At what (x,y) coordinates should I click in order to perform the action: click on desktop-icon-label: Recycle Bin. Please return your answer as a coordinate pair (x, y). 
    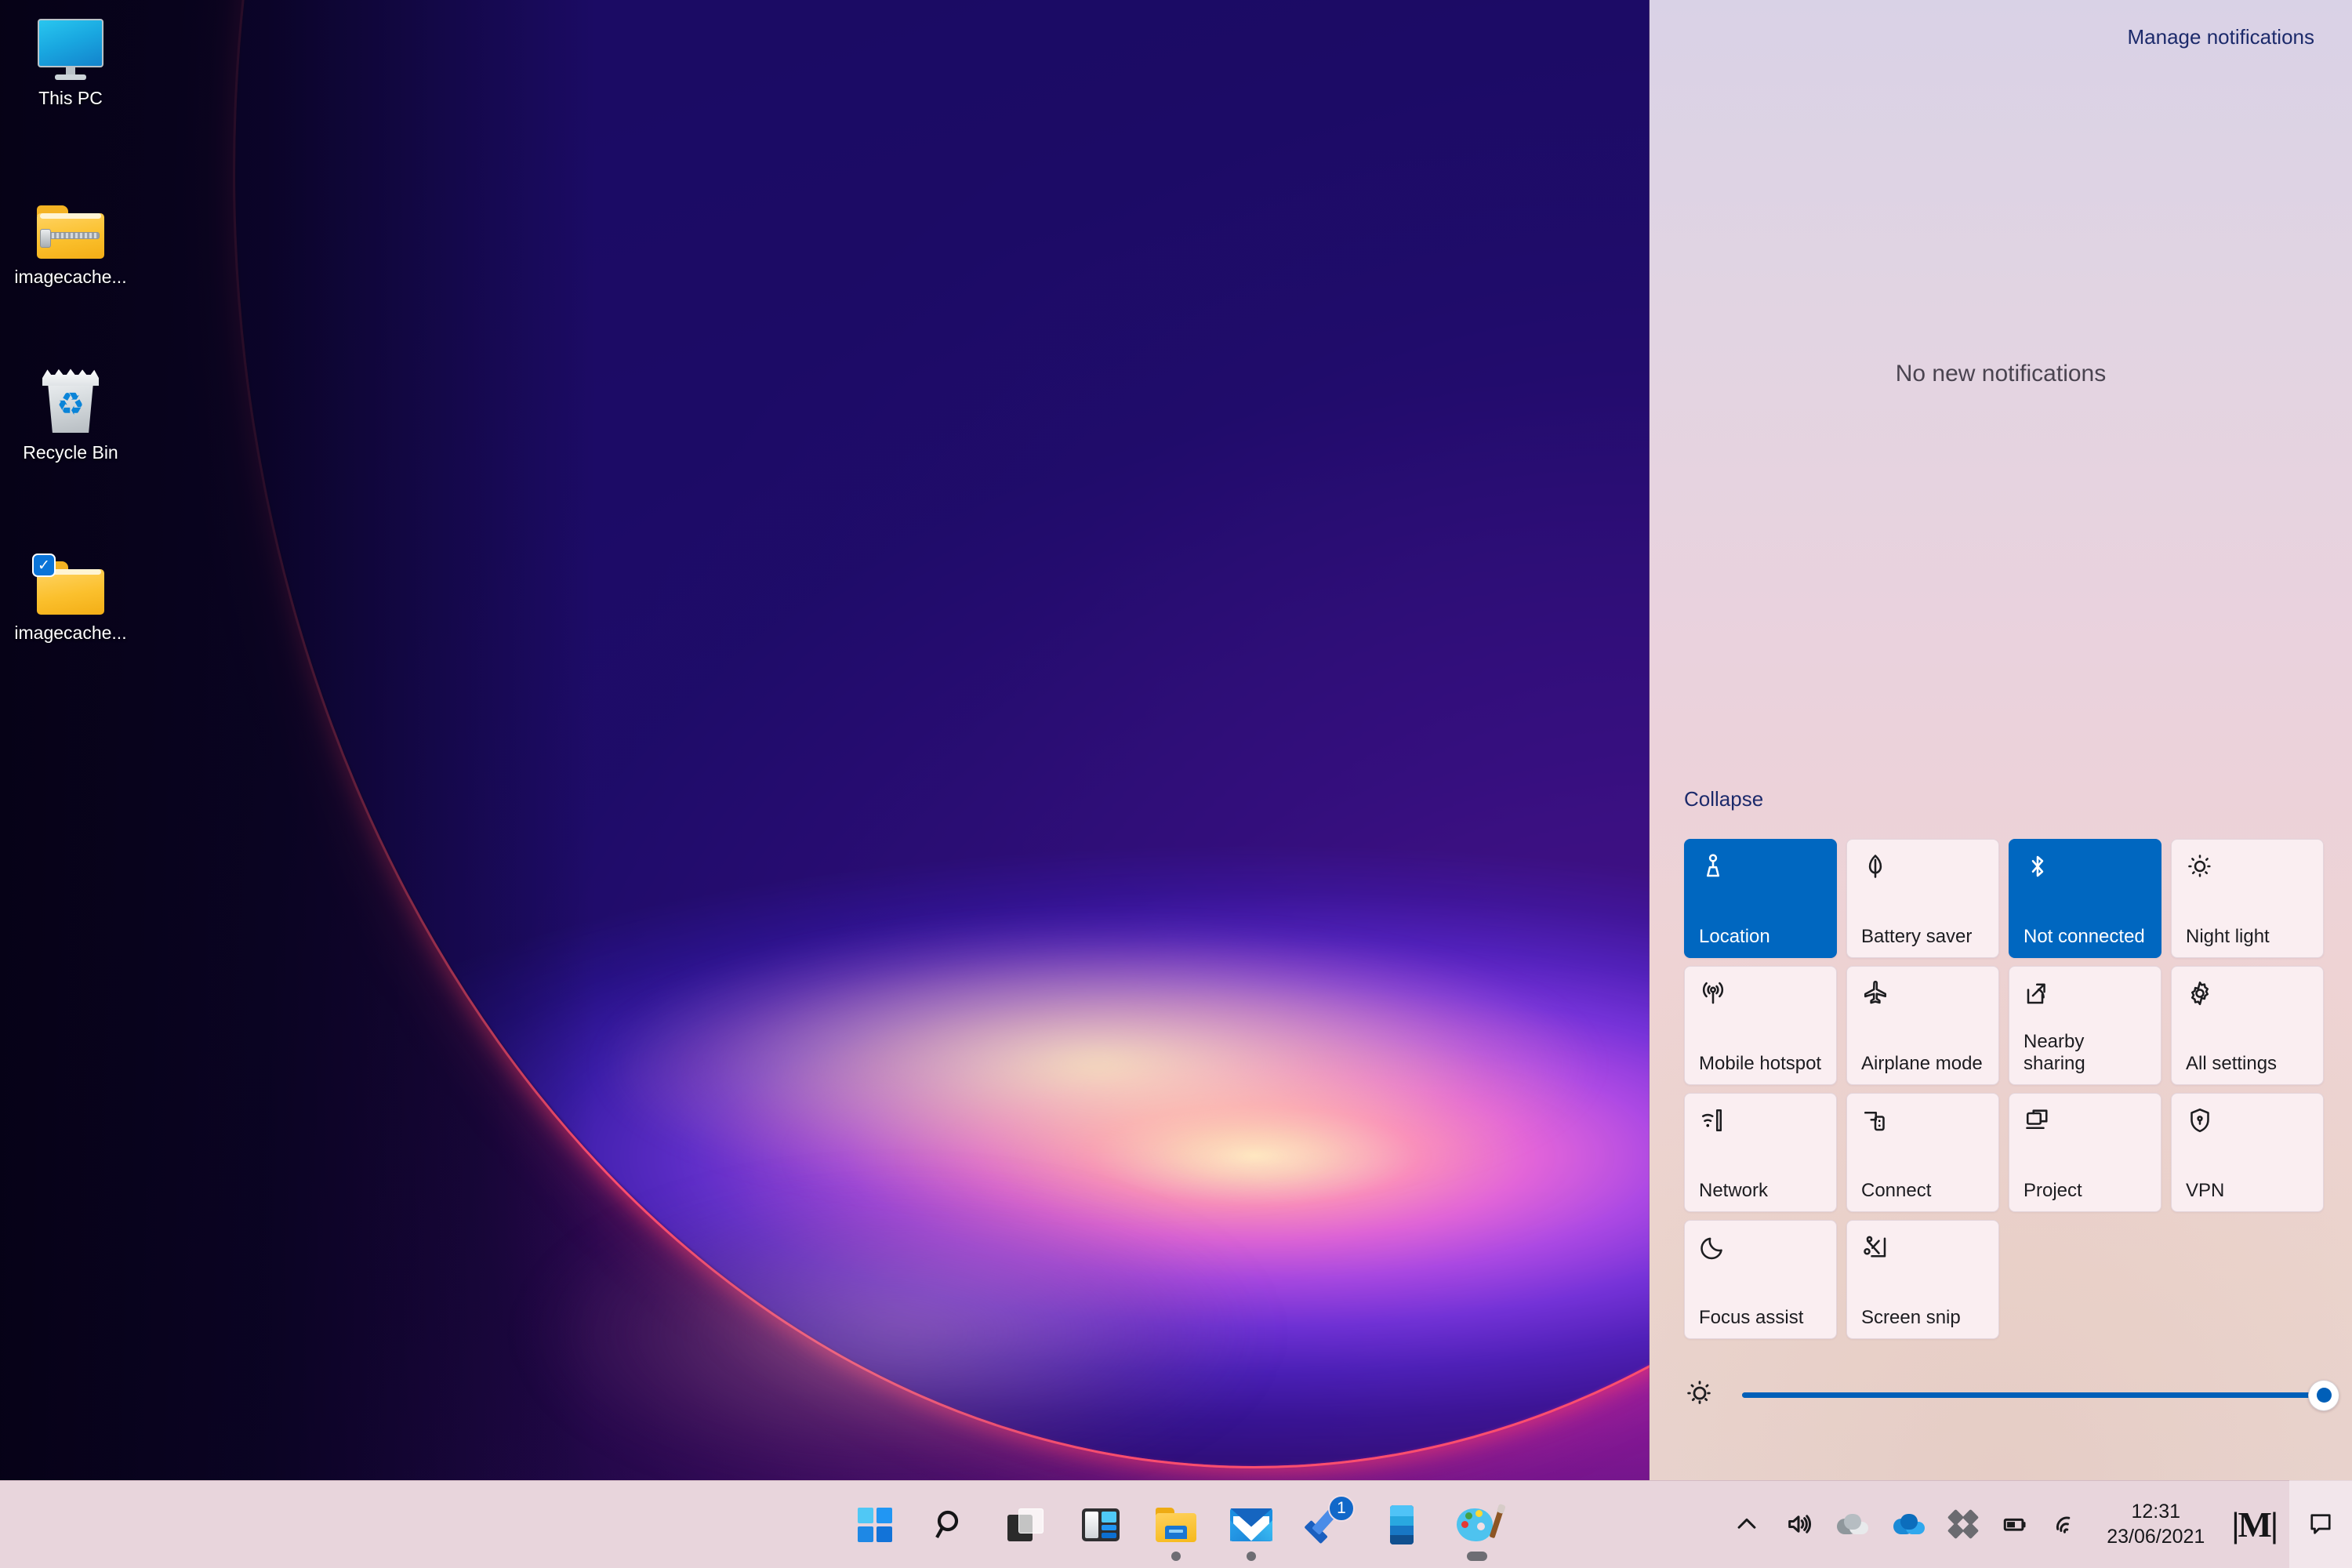
    Looking at the image, I should click on (70, 453).